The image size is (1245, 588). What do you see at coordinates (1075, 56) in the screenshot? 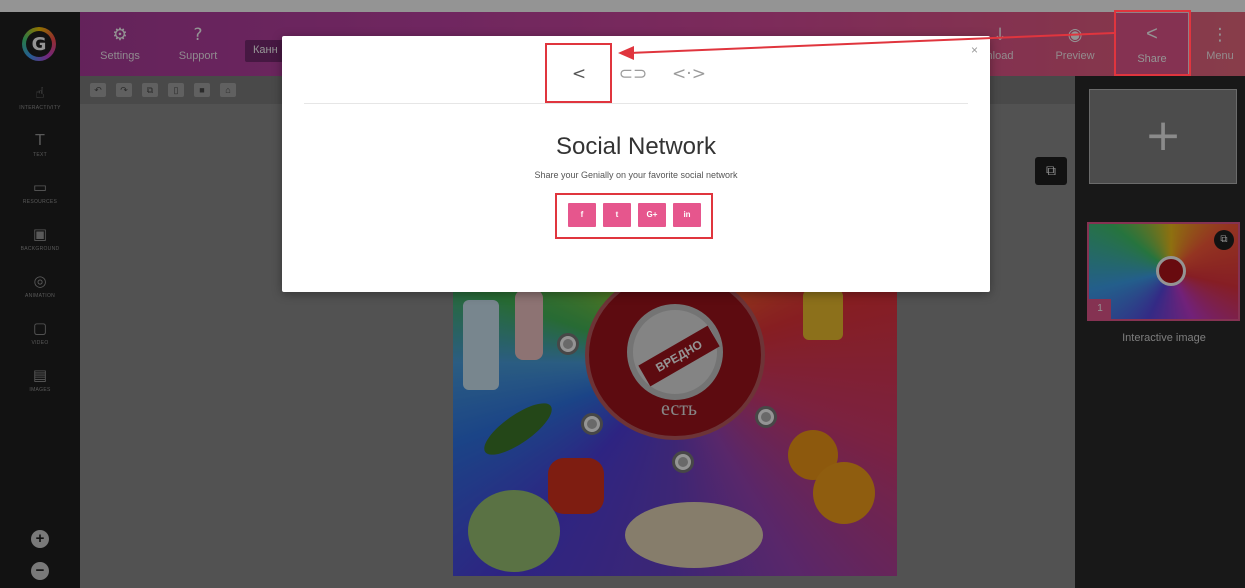
I see `preview-label: Preview` at bounding box center [1075, 56].